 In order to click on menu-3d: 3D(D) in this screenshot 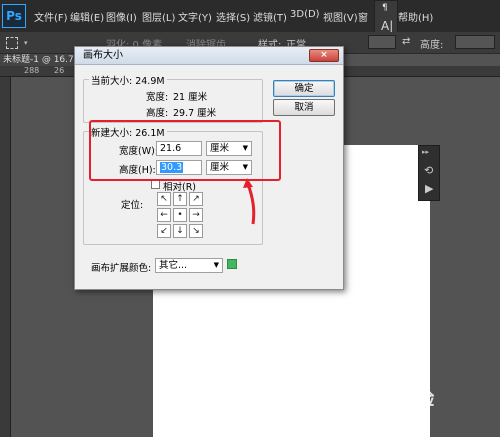, I will do `click(305, 14)`.